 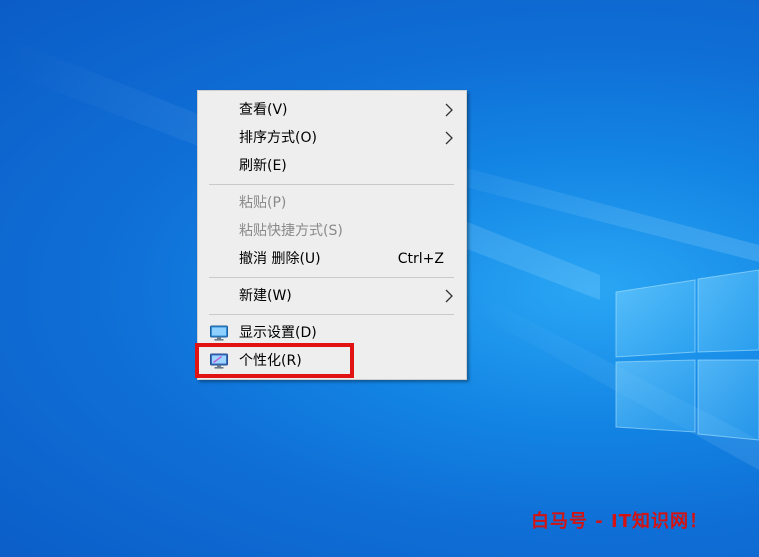 I want to click on menu-item-shortcut: Ctrl+Z, so click(x=420, y=259).